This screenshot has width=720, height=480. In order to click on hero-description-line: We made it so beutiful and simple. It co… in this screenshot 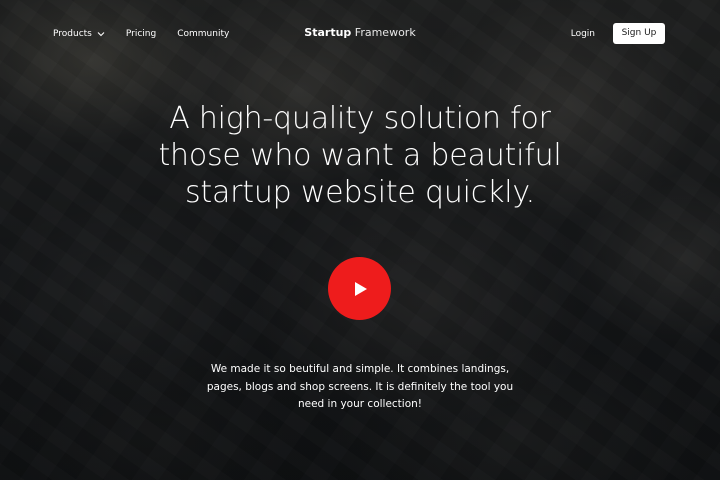, I will do `click(360, 369)`.